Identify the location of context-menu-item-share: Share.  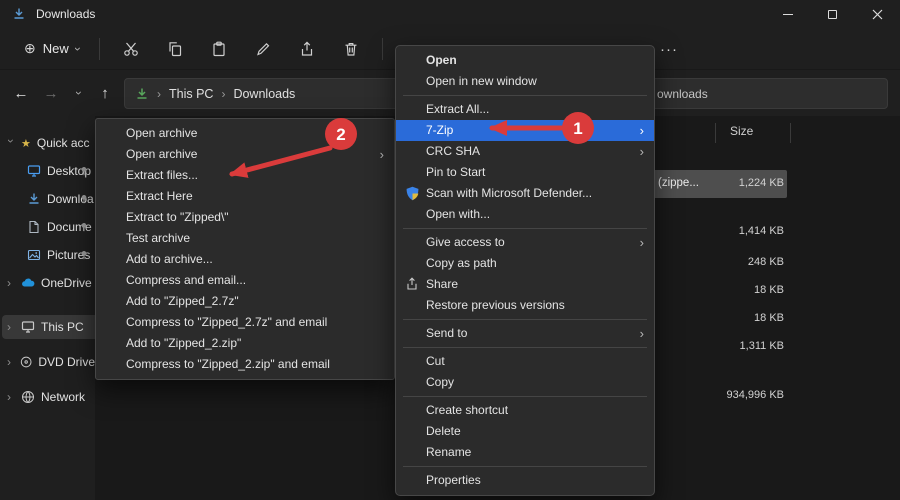
(525, 284).